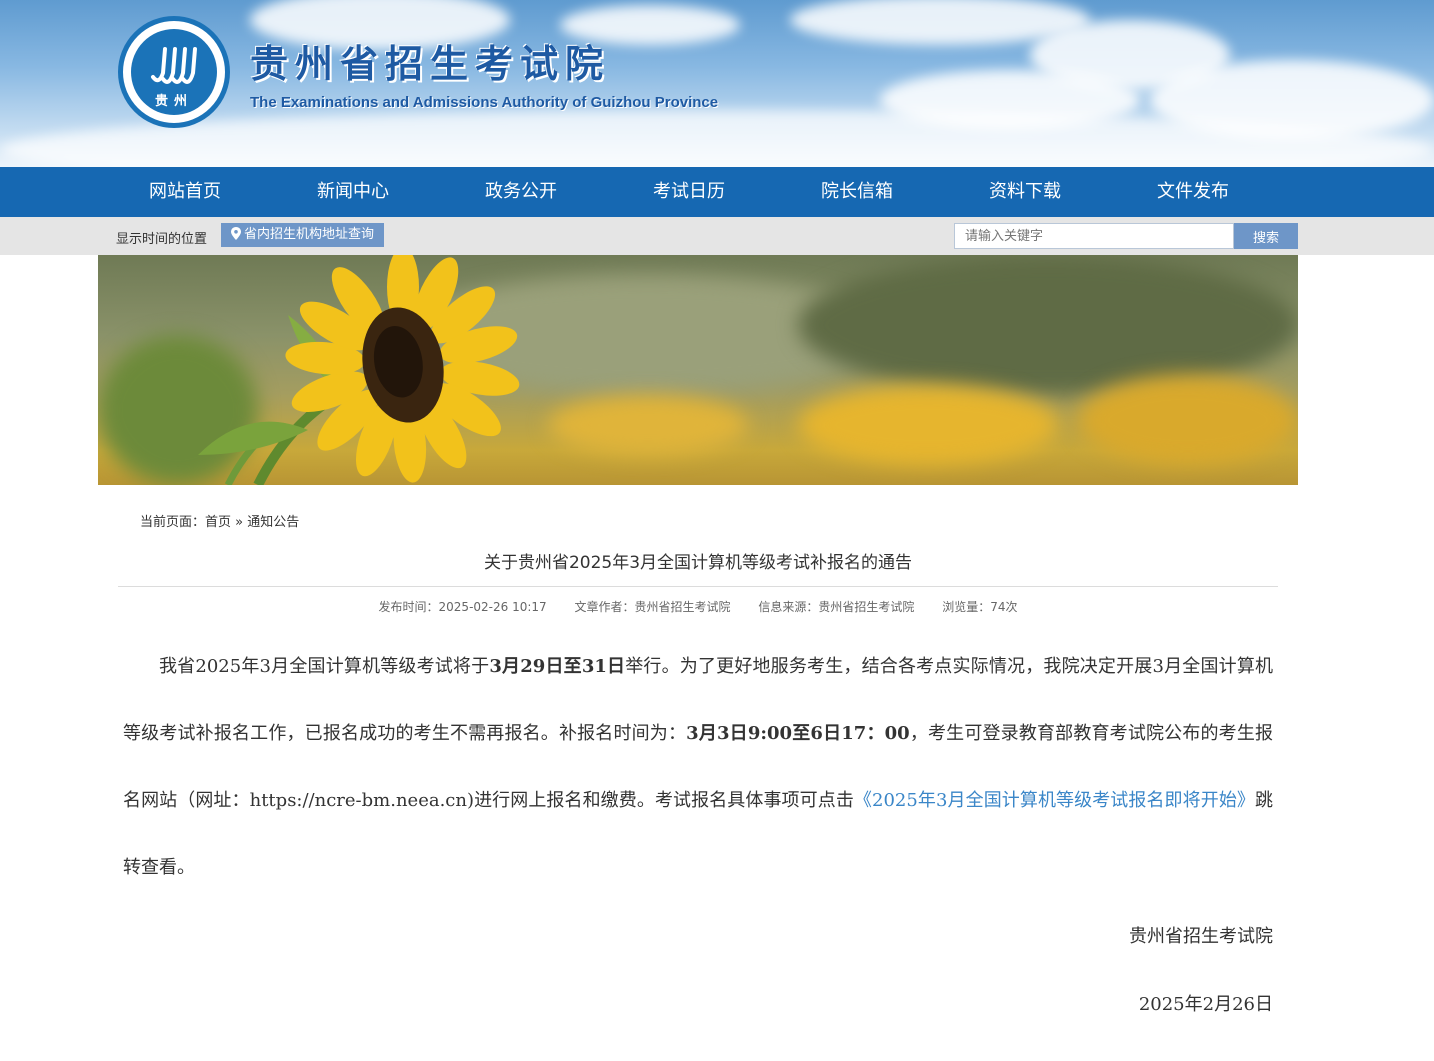  What do you see at coordinates (162, 239) in the screenshot?
I see `time-location-label: 显示时间的位置` at bounding box center [162, 239].